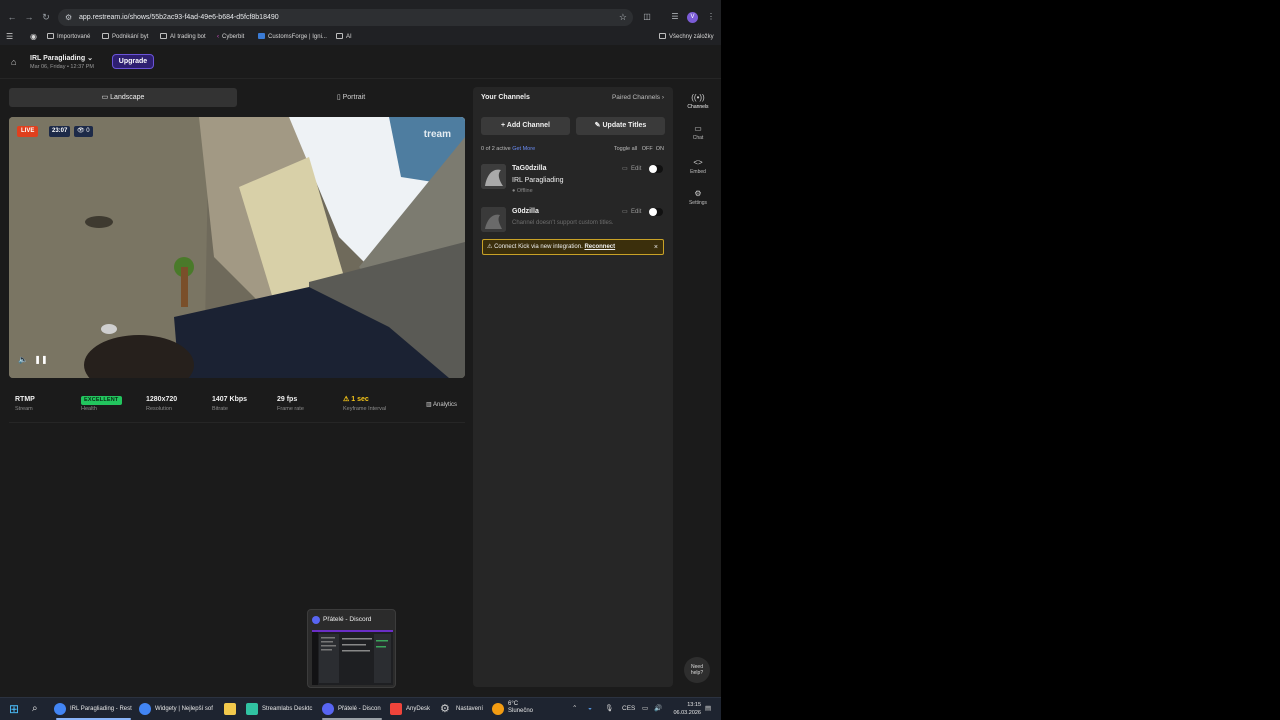 Image resolution: width=1280 pixels, height=720 pixels. What do you see at coordinates (162, 404) in the screenshot?
I see `stat-resolution: 1280x720 Resolution` at bounding box center [162, 404].